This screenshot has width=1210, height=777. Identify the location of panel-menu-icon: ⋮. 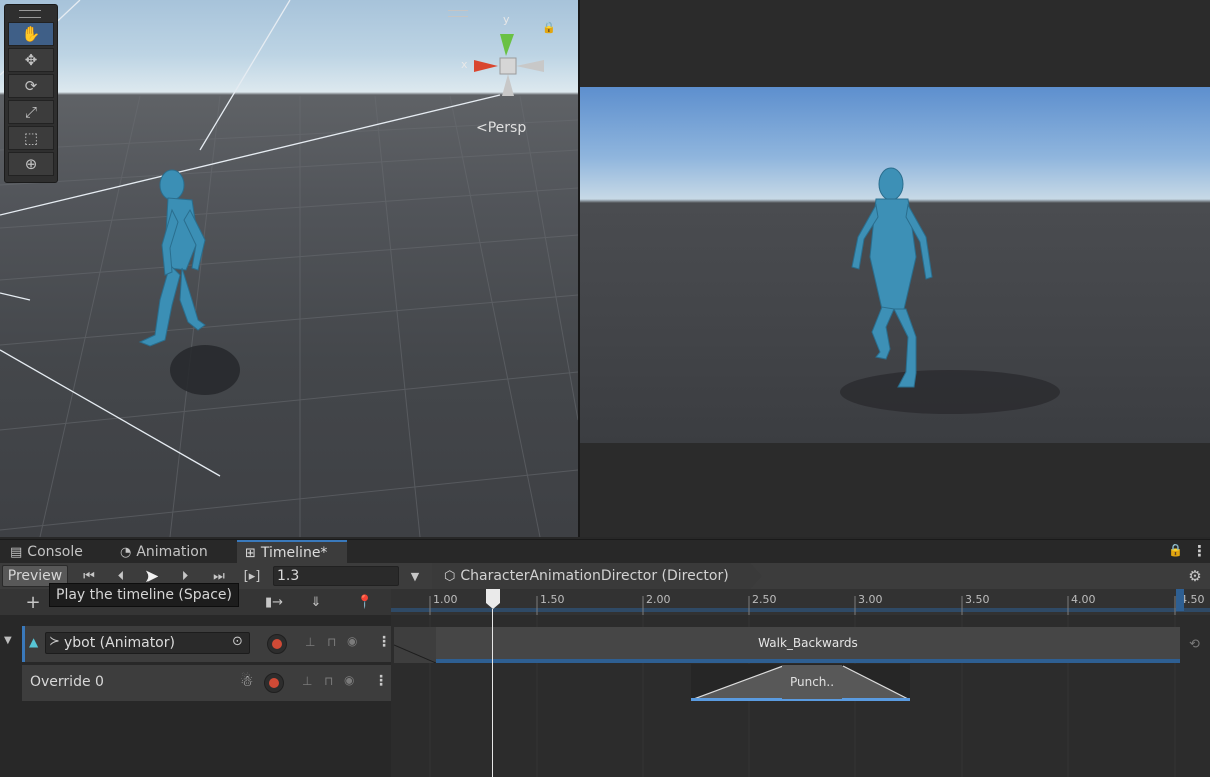
(1199, 551).